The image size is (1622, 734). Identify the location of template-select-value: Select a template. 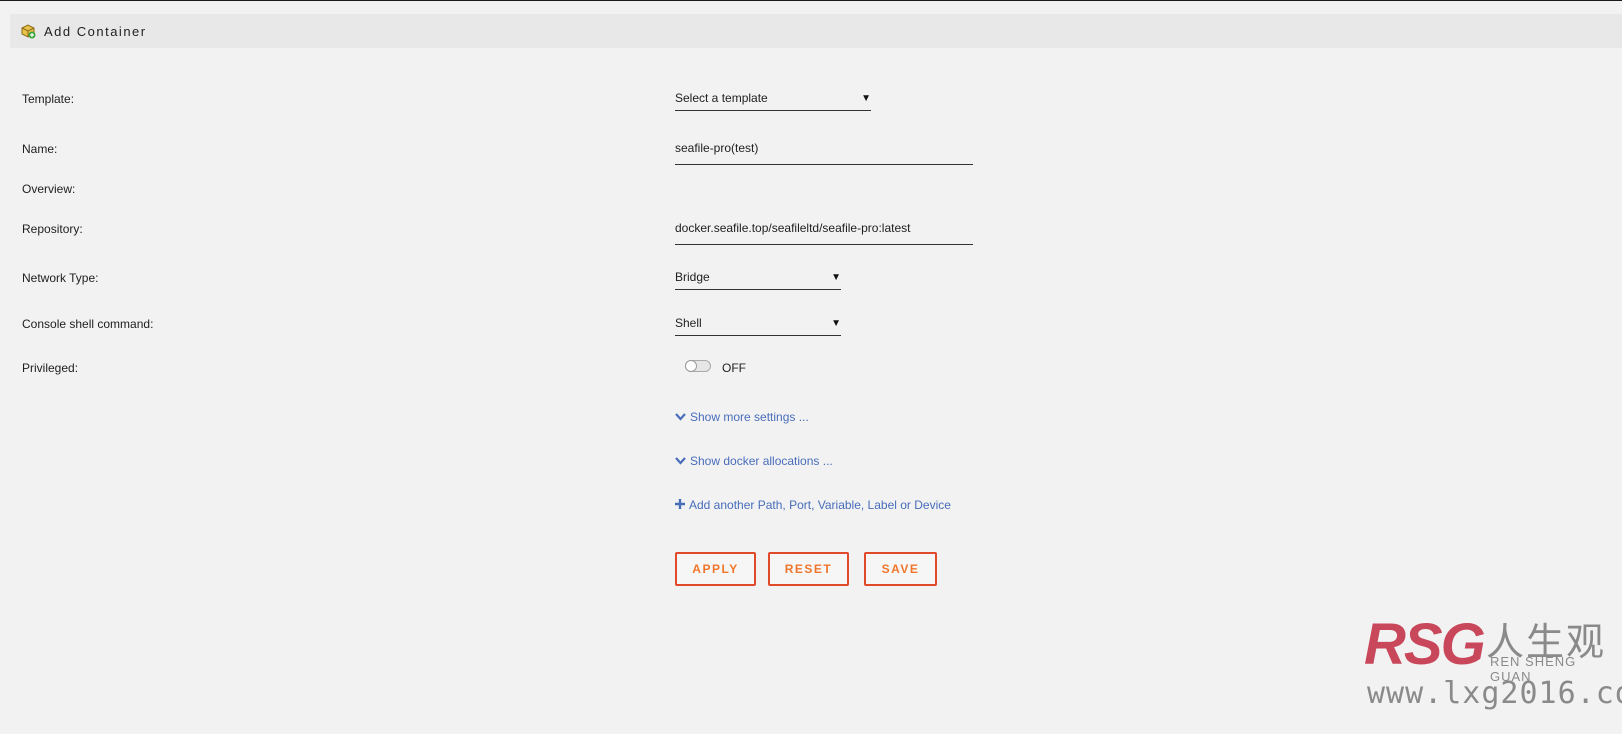
(721, 98).